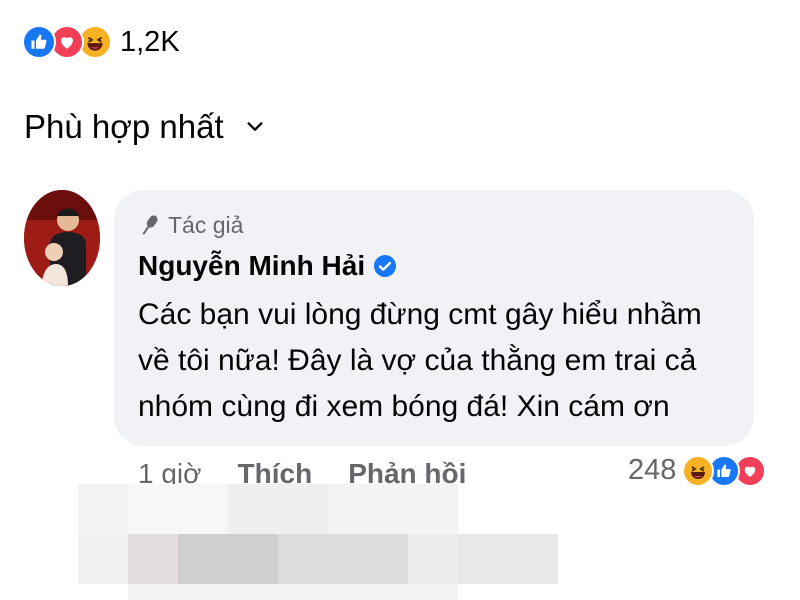  I want to click on verified-badge-icon, so click(385, 266).